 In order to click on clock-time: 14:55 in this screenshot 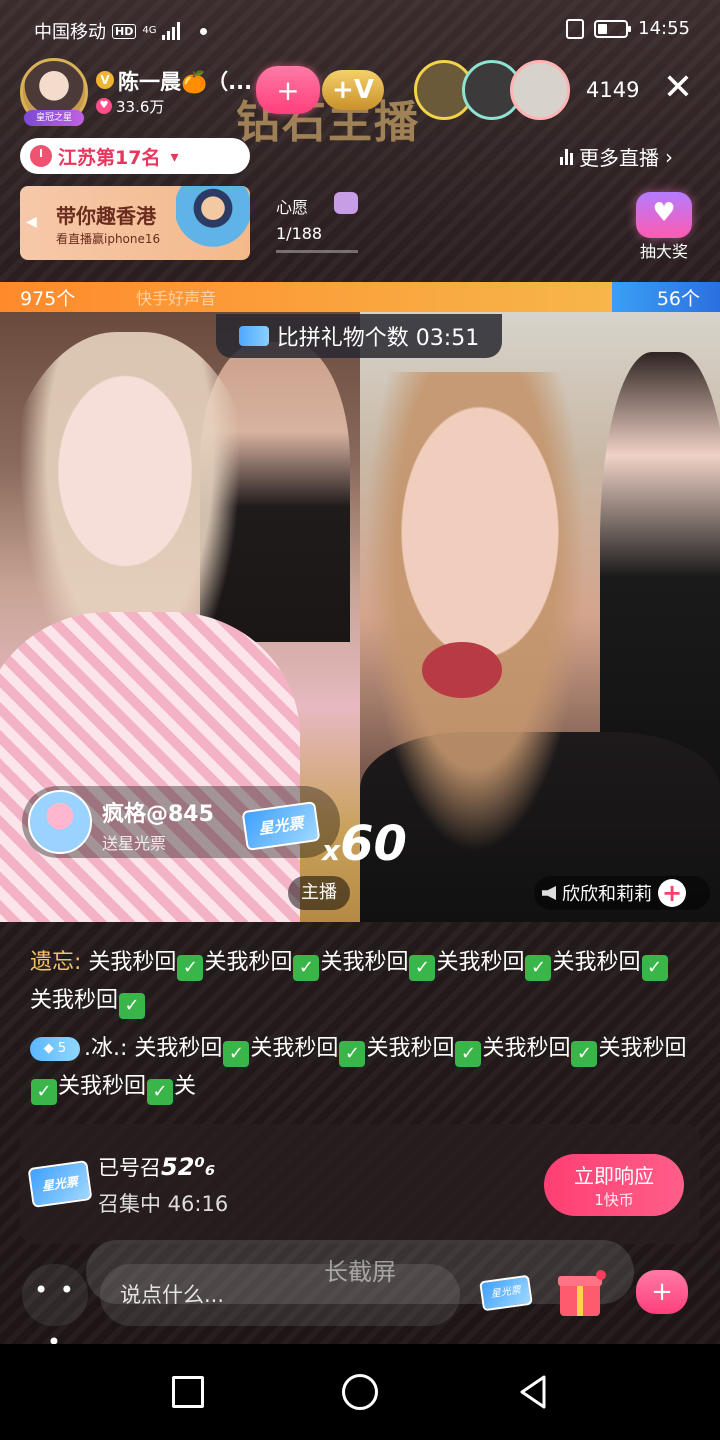, I will do `click(664, 28)`.